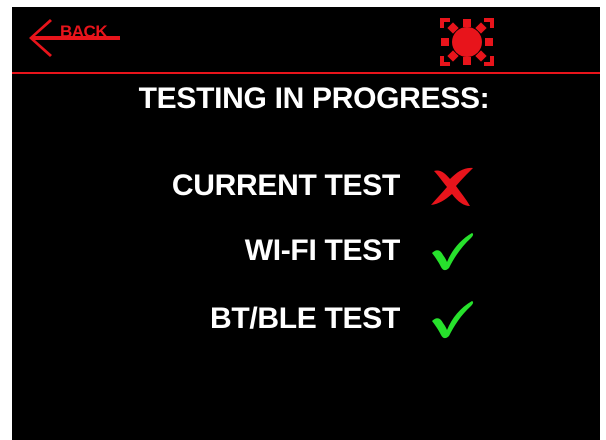  I want to click on test-label-wifi: WI-FI TEST, so click(322, 250).